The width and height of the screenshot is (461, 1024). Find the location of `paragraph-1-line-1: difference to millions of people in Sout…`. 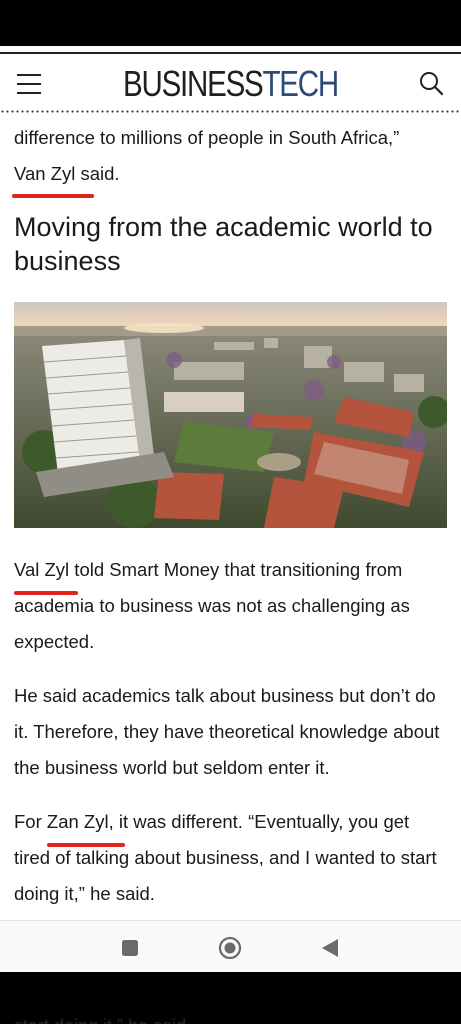

paragraph-1-line-1: difference to millions of people in Sout… is located at coordinates (207, 137).